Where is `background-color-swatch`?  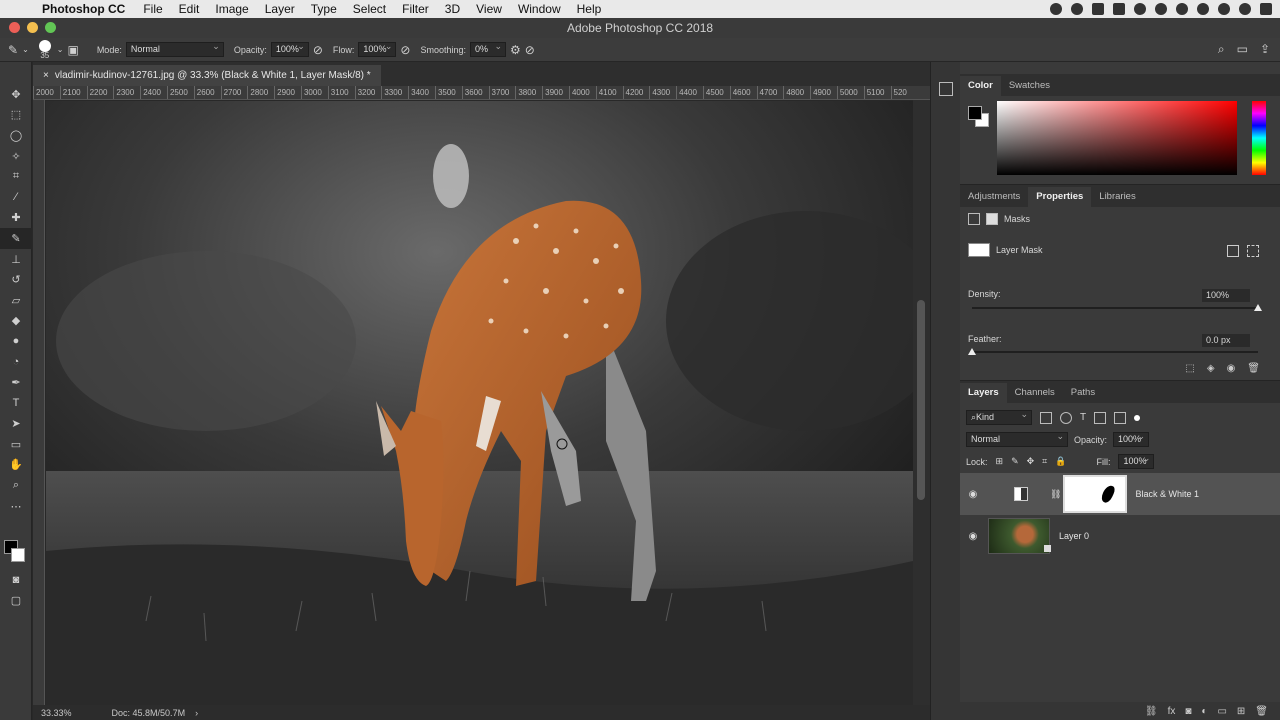
background-color-swatch is located at coordinates (18, 555).